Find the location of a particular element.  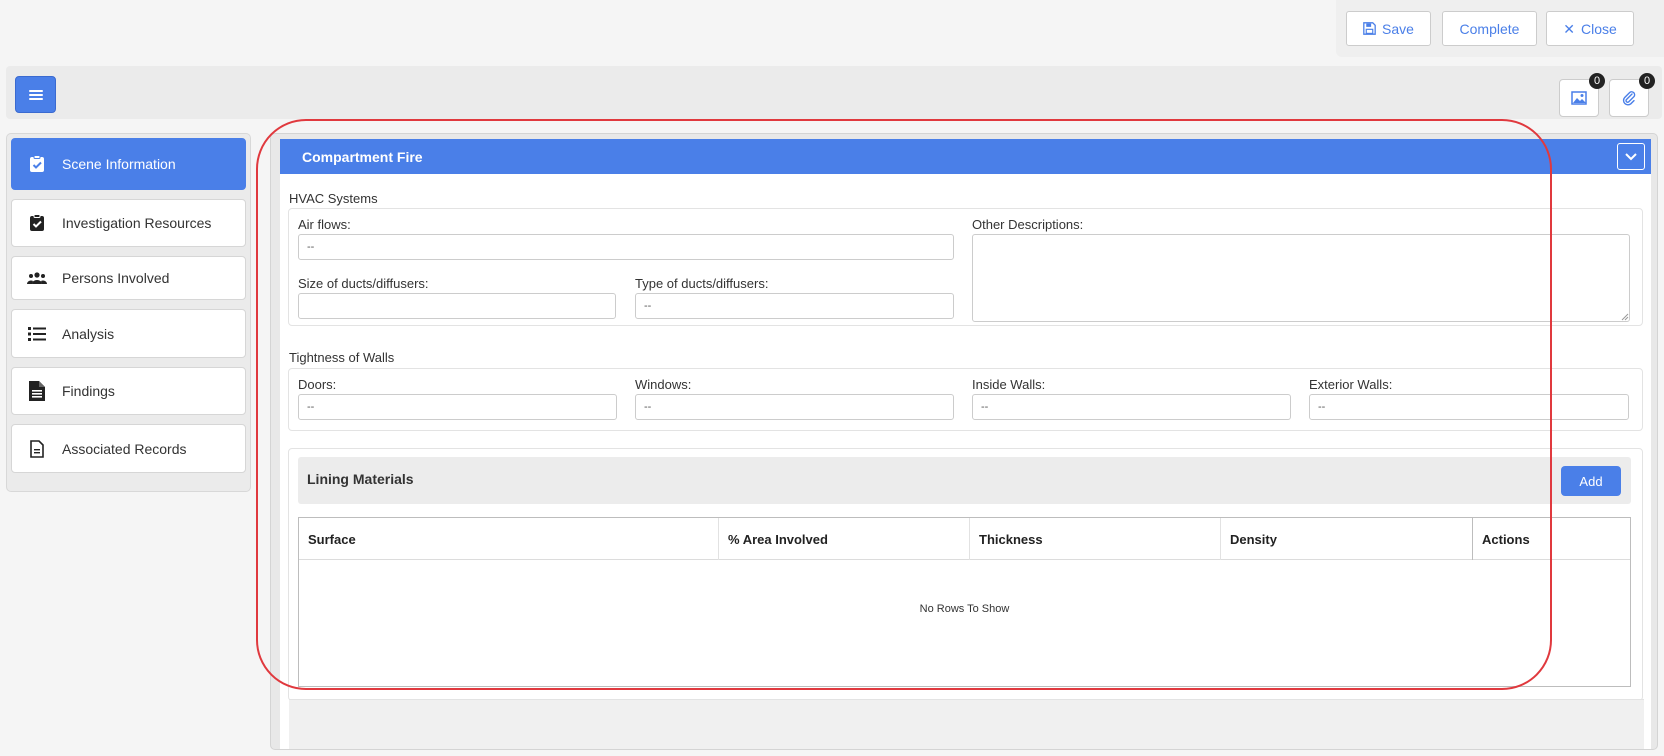

other-descriptions-textarea is located at coordinates (1301, 278).